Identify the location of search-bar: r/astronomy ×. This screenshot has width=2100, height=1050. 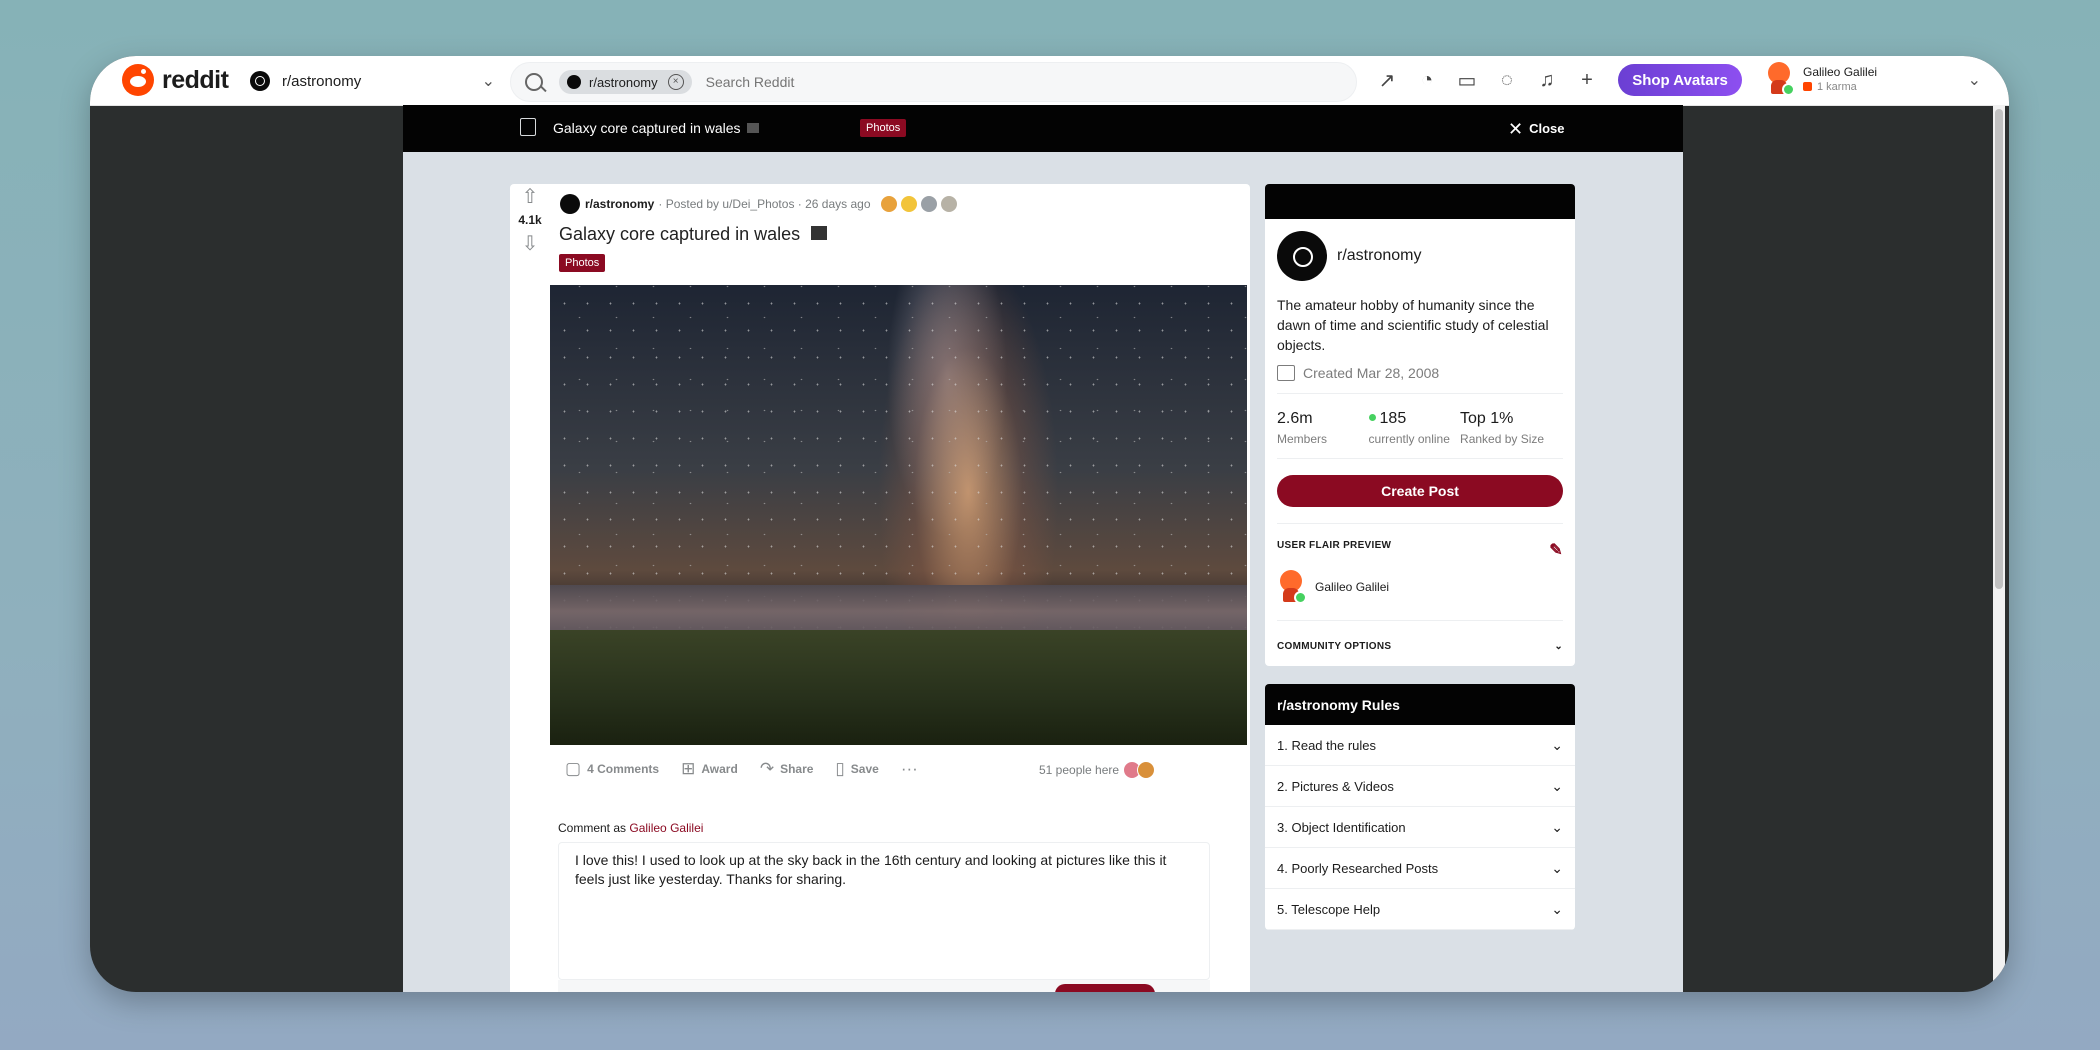
(933, 82).